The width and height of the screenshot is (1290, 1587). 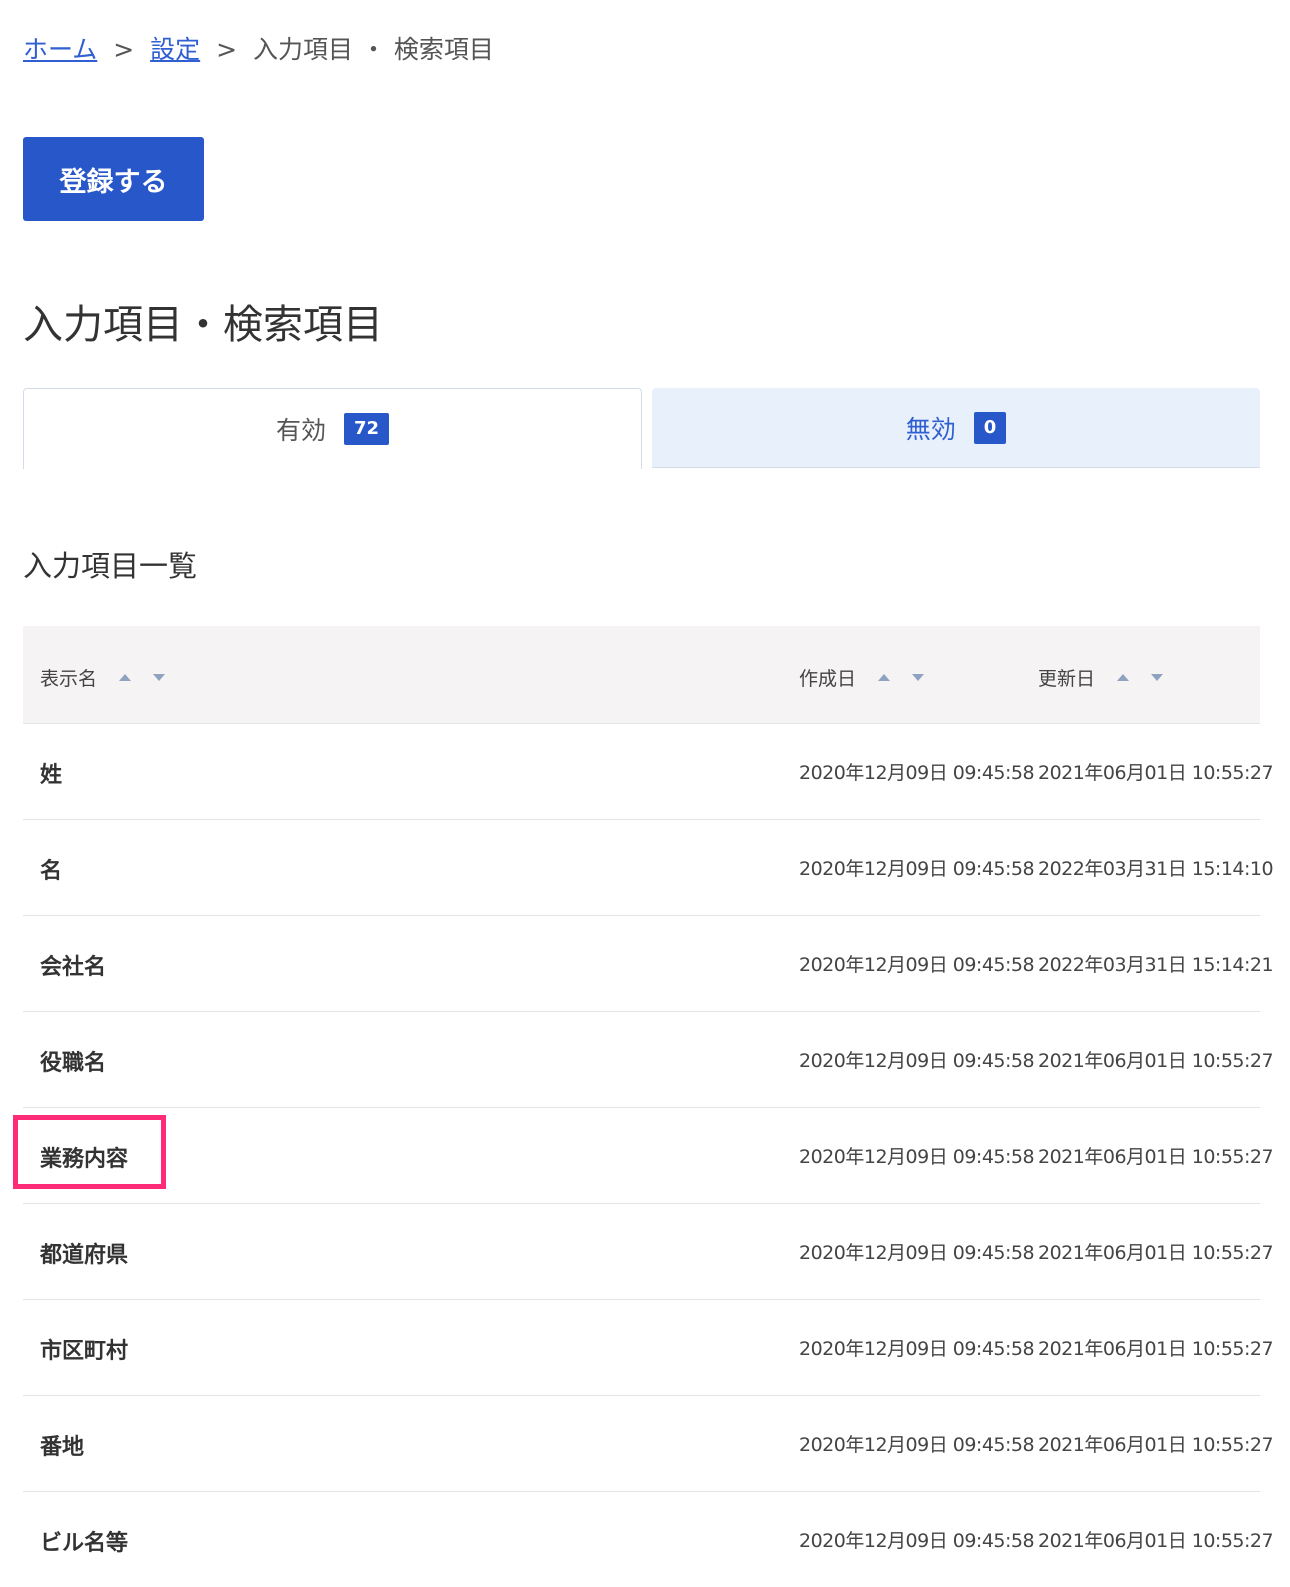 I want to click on field-name: 番地, so click(x=62, y=1445).